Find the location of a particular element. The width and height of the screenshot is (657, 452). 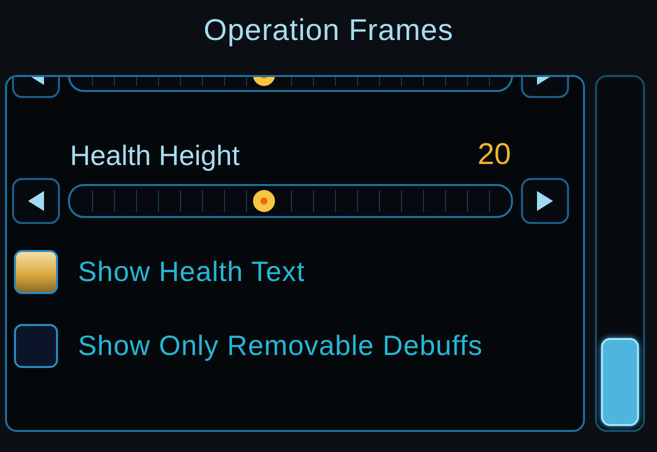

slider-value: 20 is located at coordinates (494, 155).